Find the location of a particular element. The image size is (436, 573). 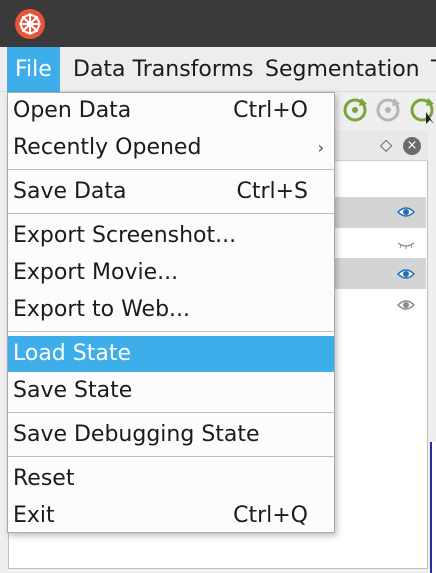

menu-item-label: Recently Opened is located at coordinates (107, 147).